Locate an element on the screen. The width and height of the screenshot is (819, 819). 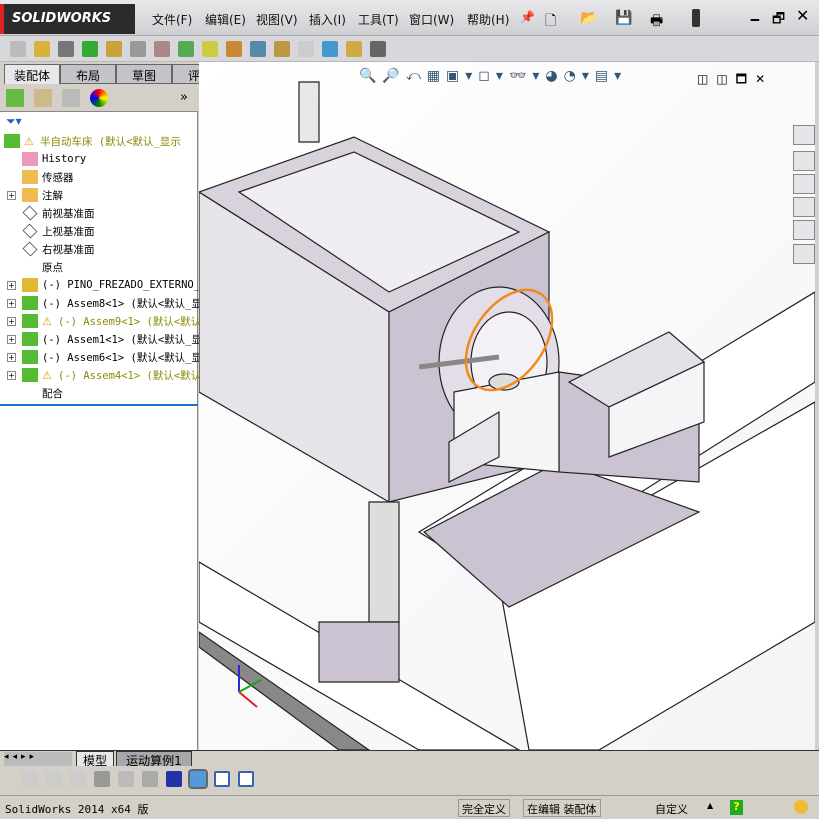
command-manager-toolbar is located at coordinates (409, 49).